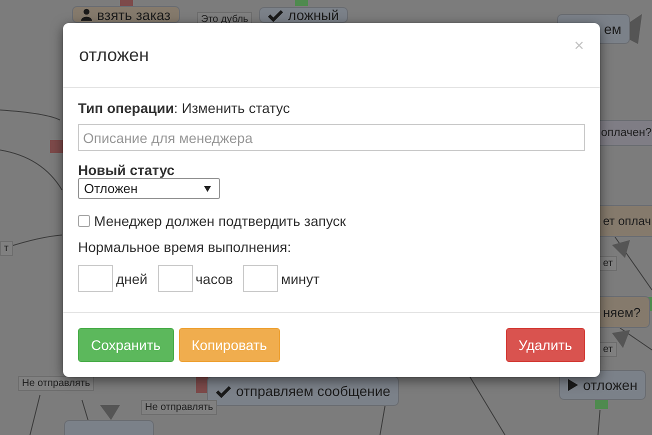  Describe the element at coordinates (207, 189) in the screenshot. I see `caret-icon` at that location.